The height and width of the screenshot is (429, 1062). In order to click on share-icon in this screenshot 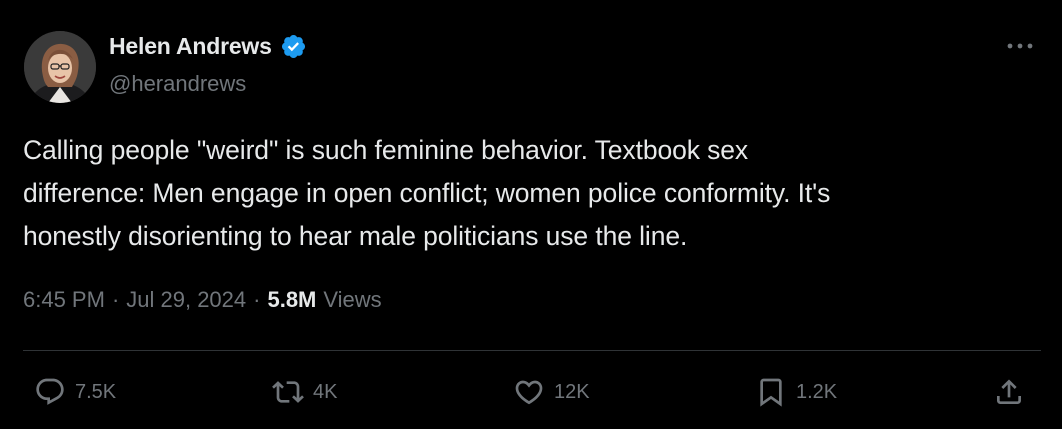, I will do `click(1009, 391)`.